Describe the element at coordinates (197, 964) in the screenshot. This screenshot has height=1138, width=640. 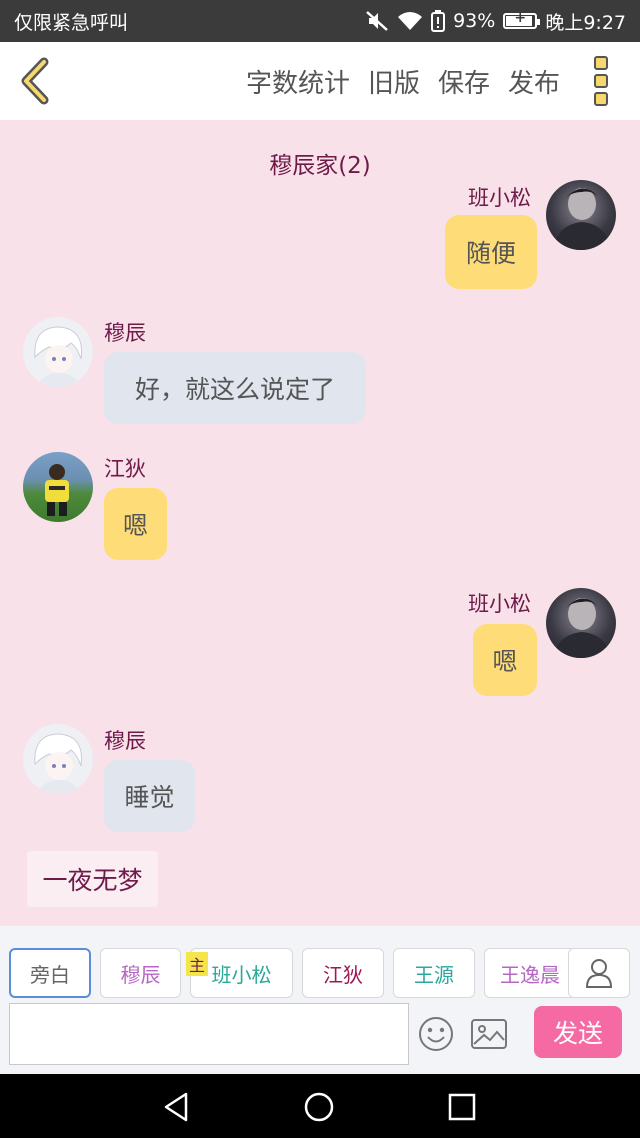
I see `main-character-badge: 主` at that location.